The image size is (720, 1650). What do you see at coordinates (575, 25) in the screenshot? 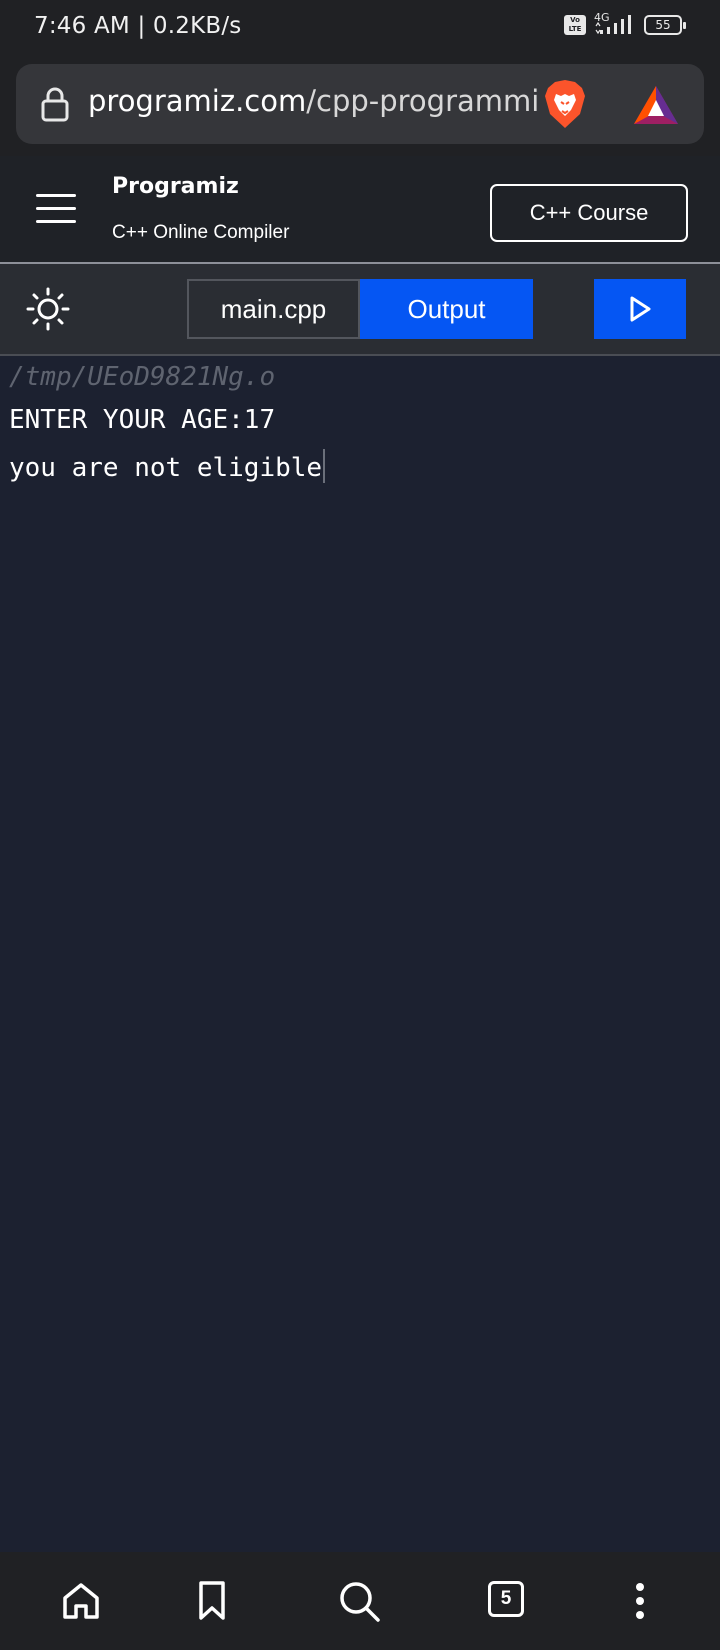
I see `volte-icon: Vo LTE` at bounding box center [575, 25].